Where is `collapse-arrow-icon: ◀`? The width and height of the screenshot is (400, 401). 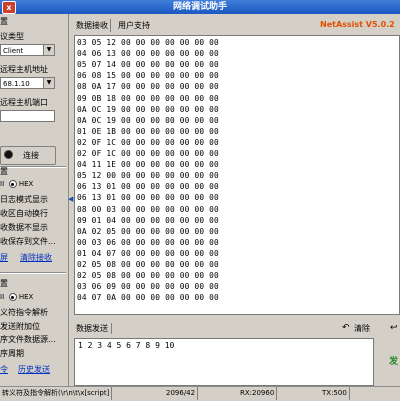 collapse-arrow-icon: ◀ is located at coordinates (70, 201).